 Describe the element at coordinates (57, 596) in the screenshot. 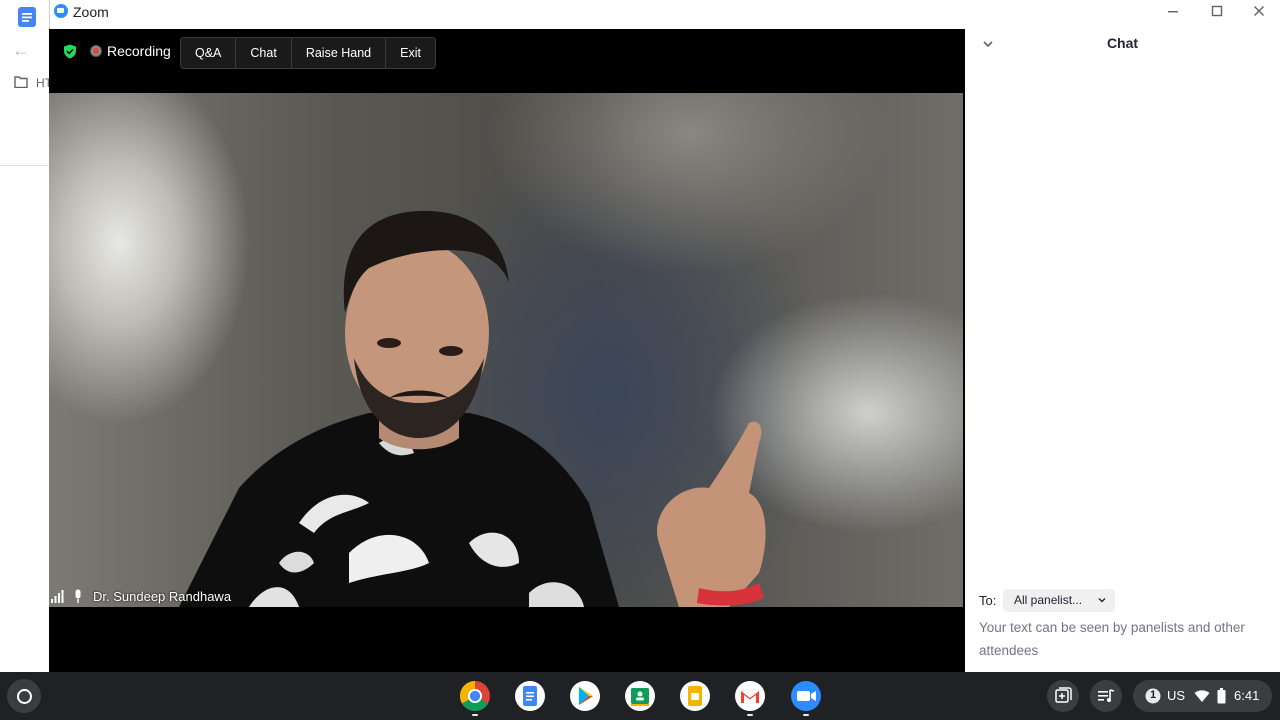

I see `signal-strength-icon` at that location.